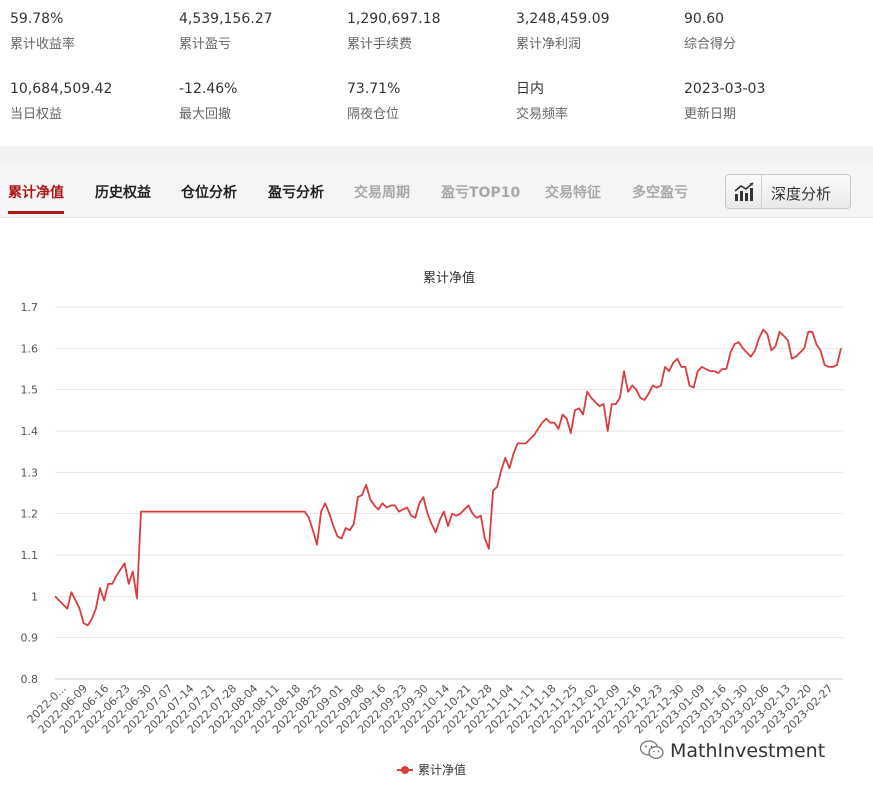 Image resolution: width=873 pixels, height=792 pixels. I want to click on stat-value: 4,539,156.27, so click(226, 19).